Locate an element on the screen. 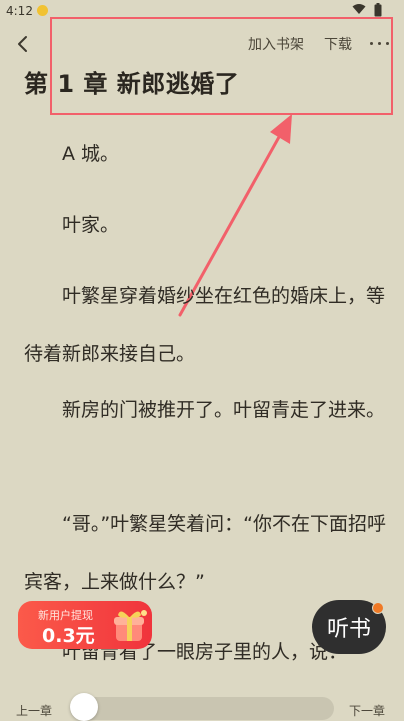 The height and width of the screenshot is (721, 404). prev-chapter-button: 上一章 is located at coordinates (34, 710).